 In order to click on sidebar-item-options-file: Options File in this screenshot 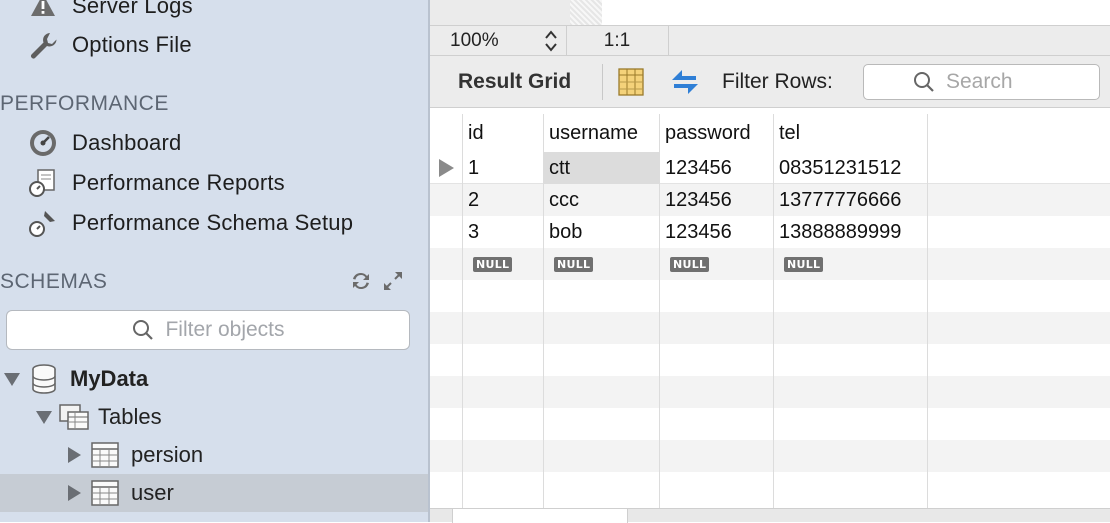, I will do `click(109, 45)`.